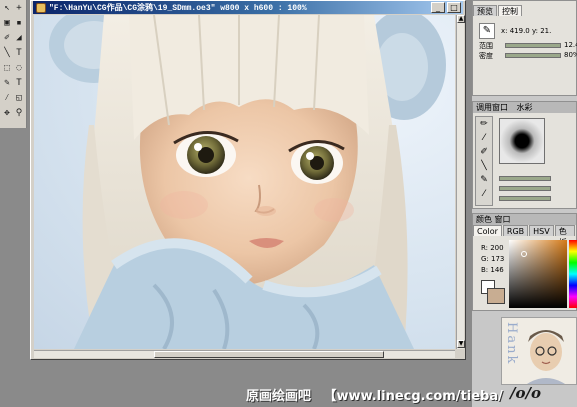 The height and width of the screenshot is (407, 577). I want to click on maximize-button: □, so click(454, 7).